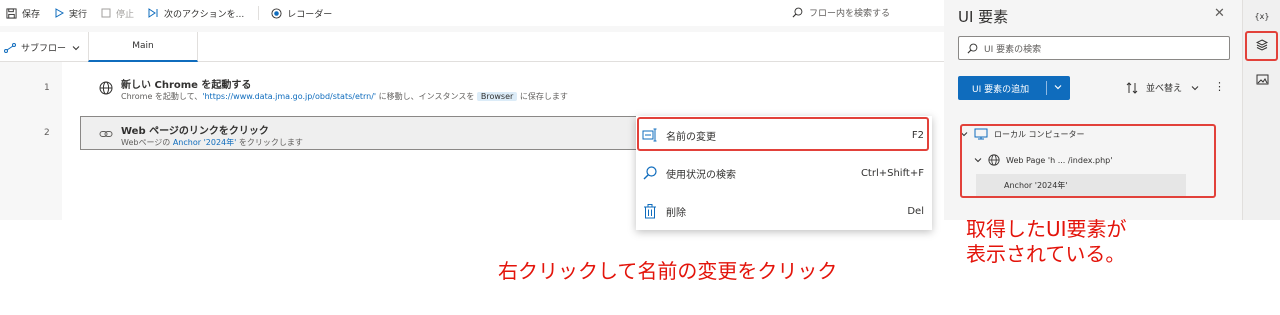 The height and width of the screenshot is (315, 1280). Describe the element at coordinates (1219, 86) in the screenshot. I see `more-options-icon: ⋮` at that location.